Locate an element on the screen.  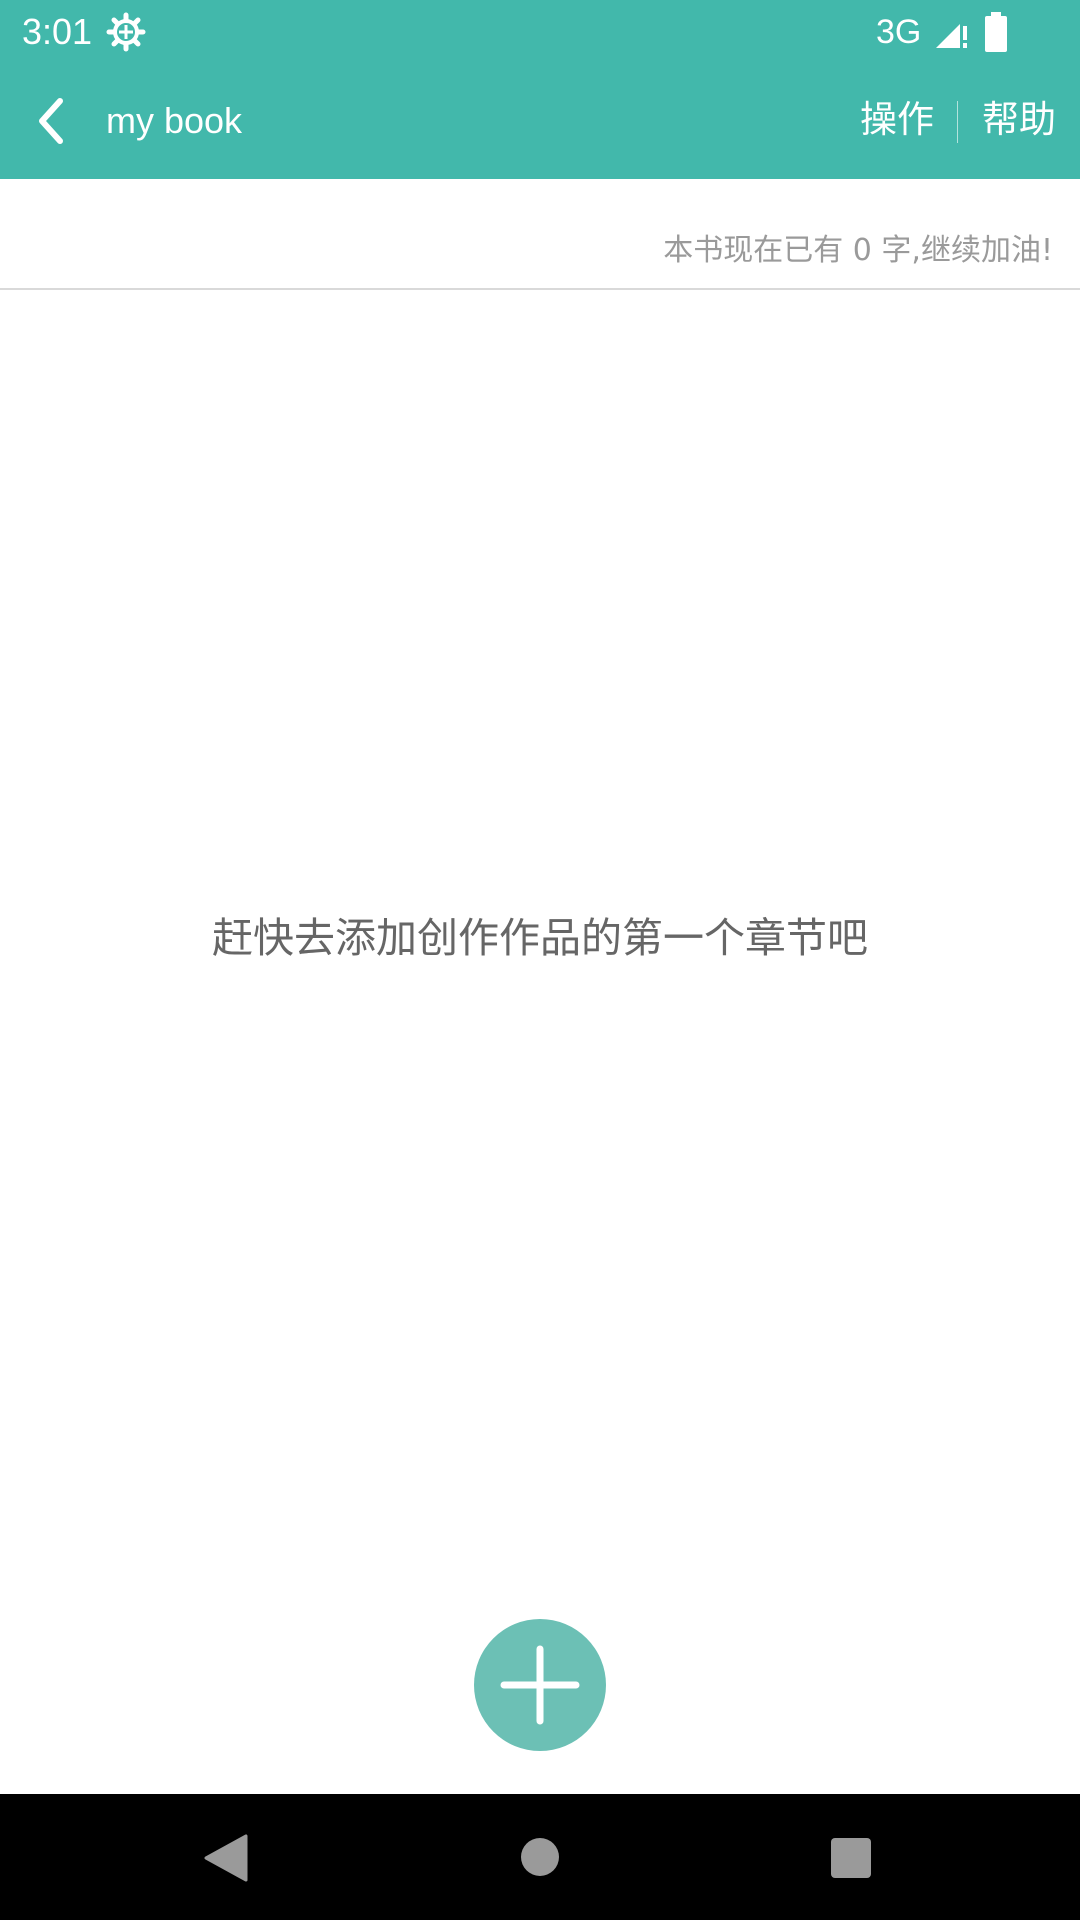
chevron-left-icon is located at coordinates (51, 121).